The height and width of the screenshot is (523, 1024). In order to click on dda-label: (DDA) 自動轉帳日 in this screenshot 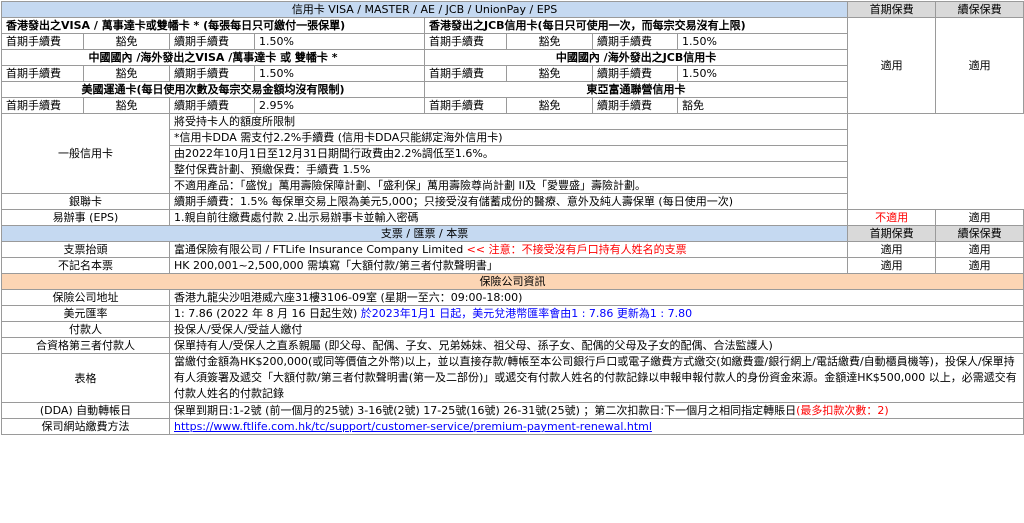, I will do `click(85, 410)`.